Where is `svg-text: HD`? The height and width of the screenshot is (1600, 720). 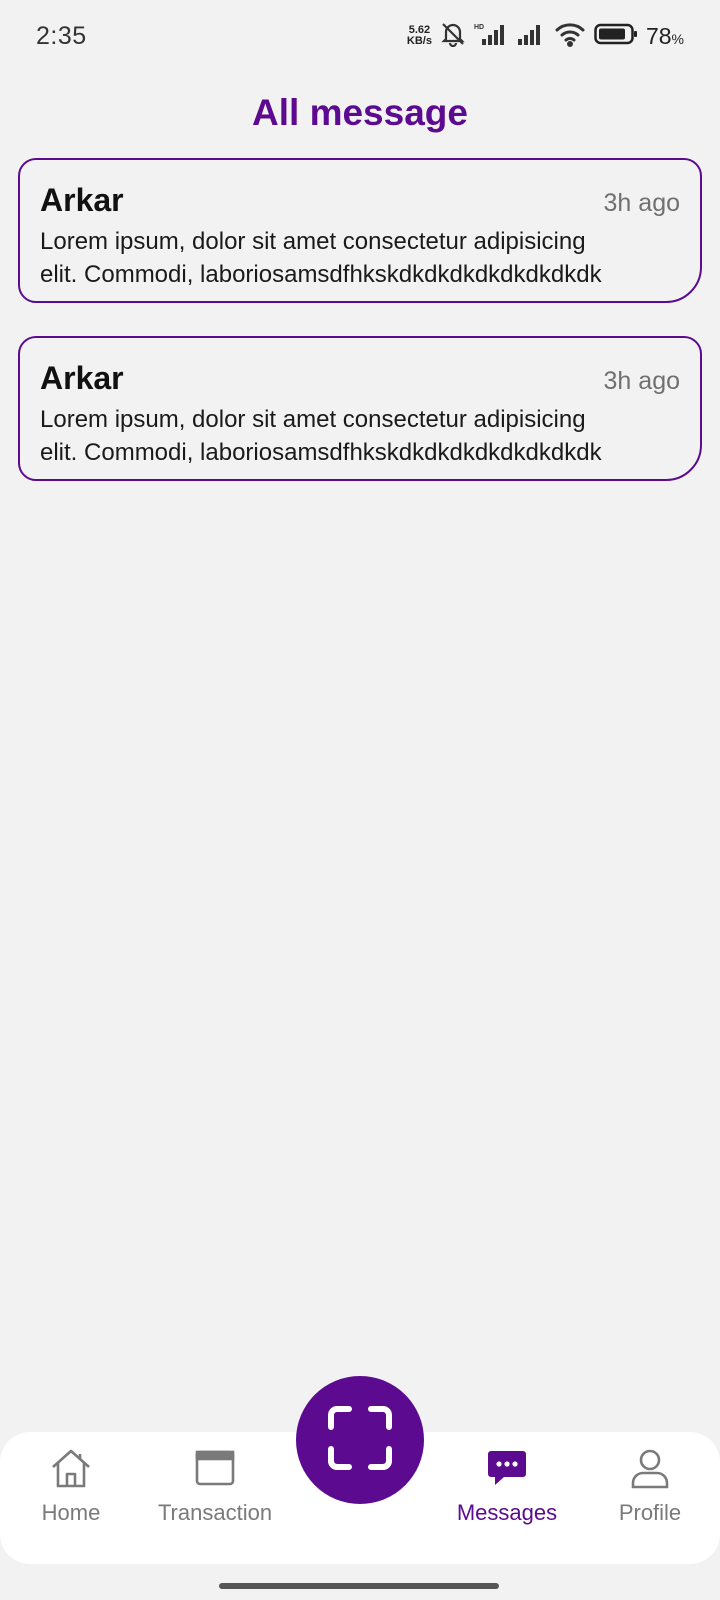
svg-text: HD is located at coordinates (479, 27).